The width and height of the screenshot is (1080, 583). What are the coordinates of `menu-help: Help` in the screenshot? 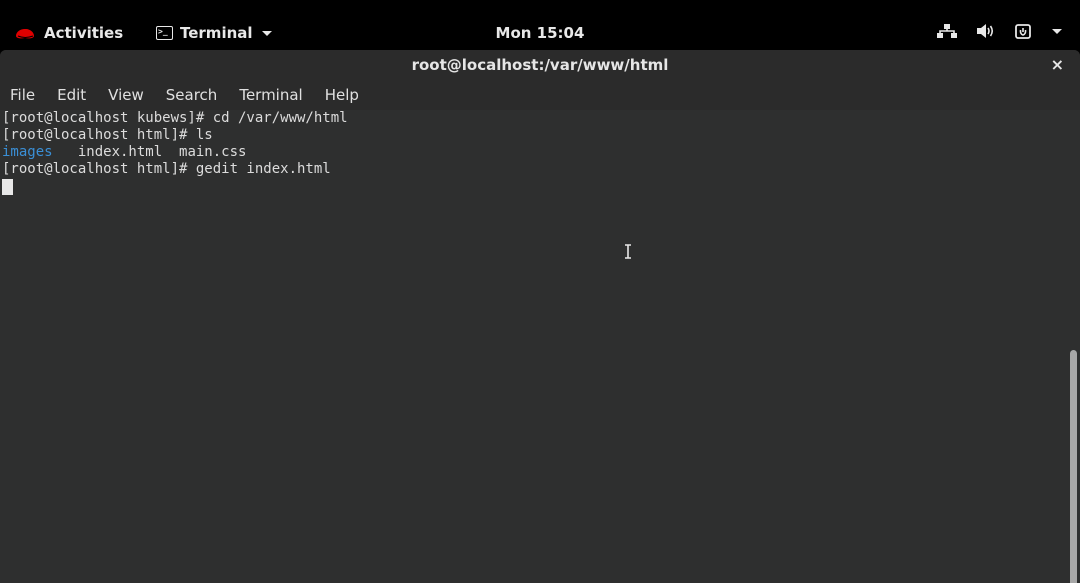 It's located at (342, 95).